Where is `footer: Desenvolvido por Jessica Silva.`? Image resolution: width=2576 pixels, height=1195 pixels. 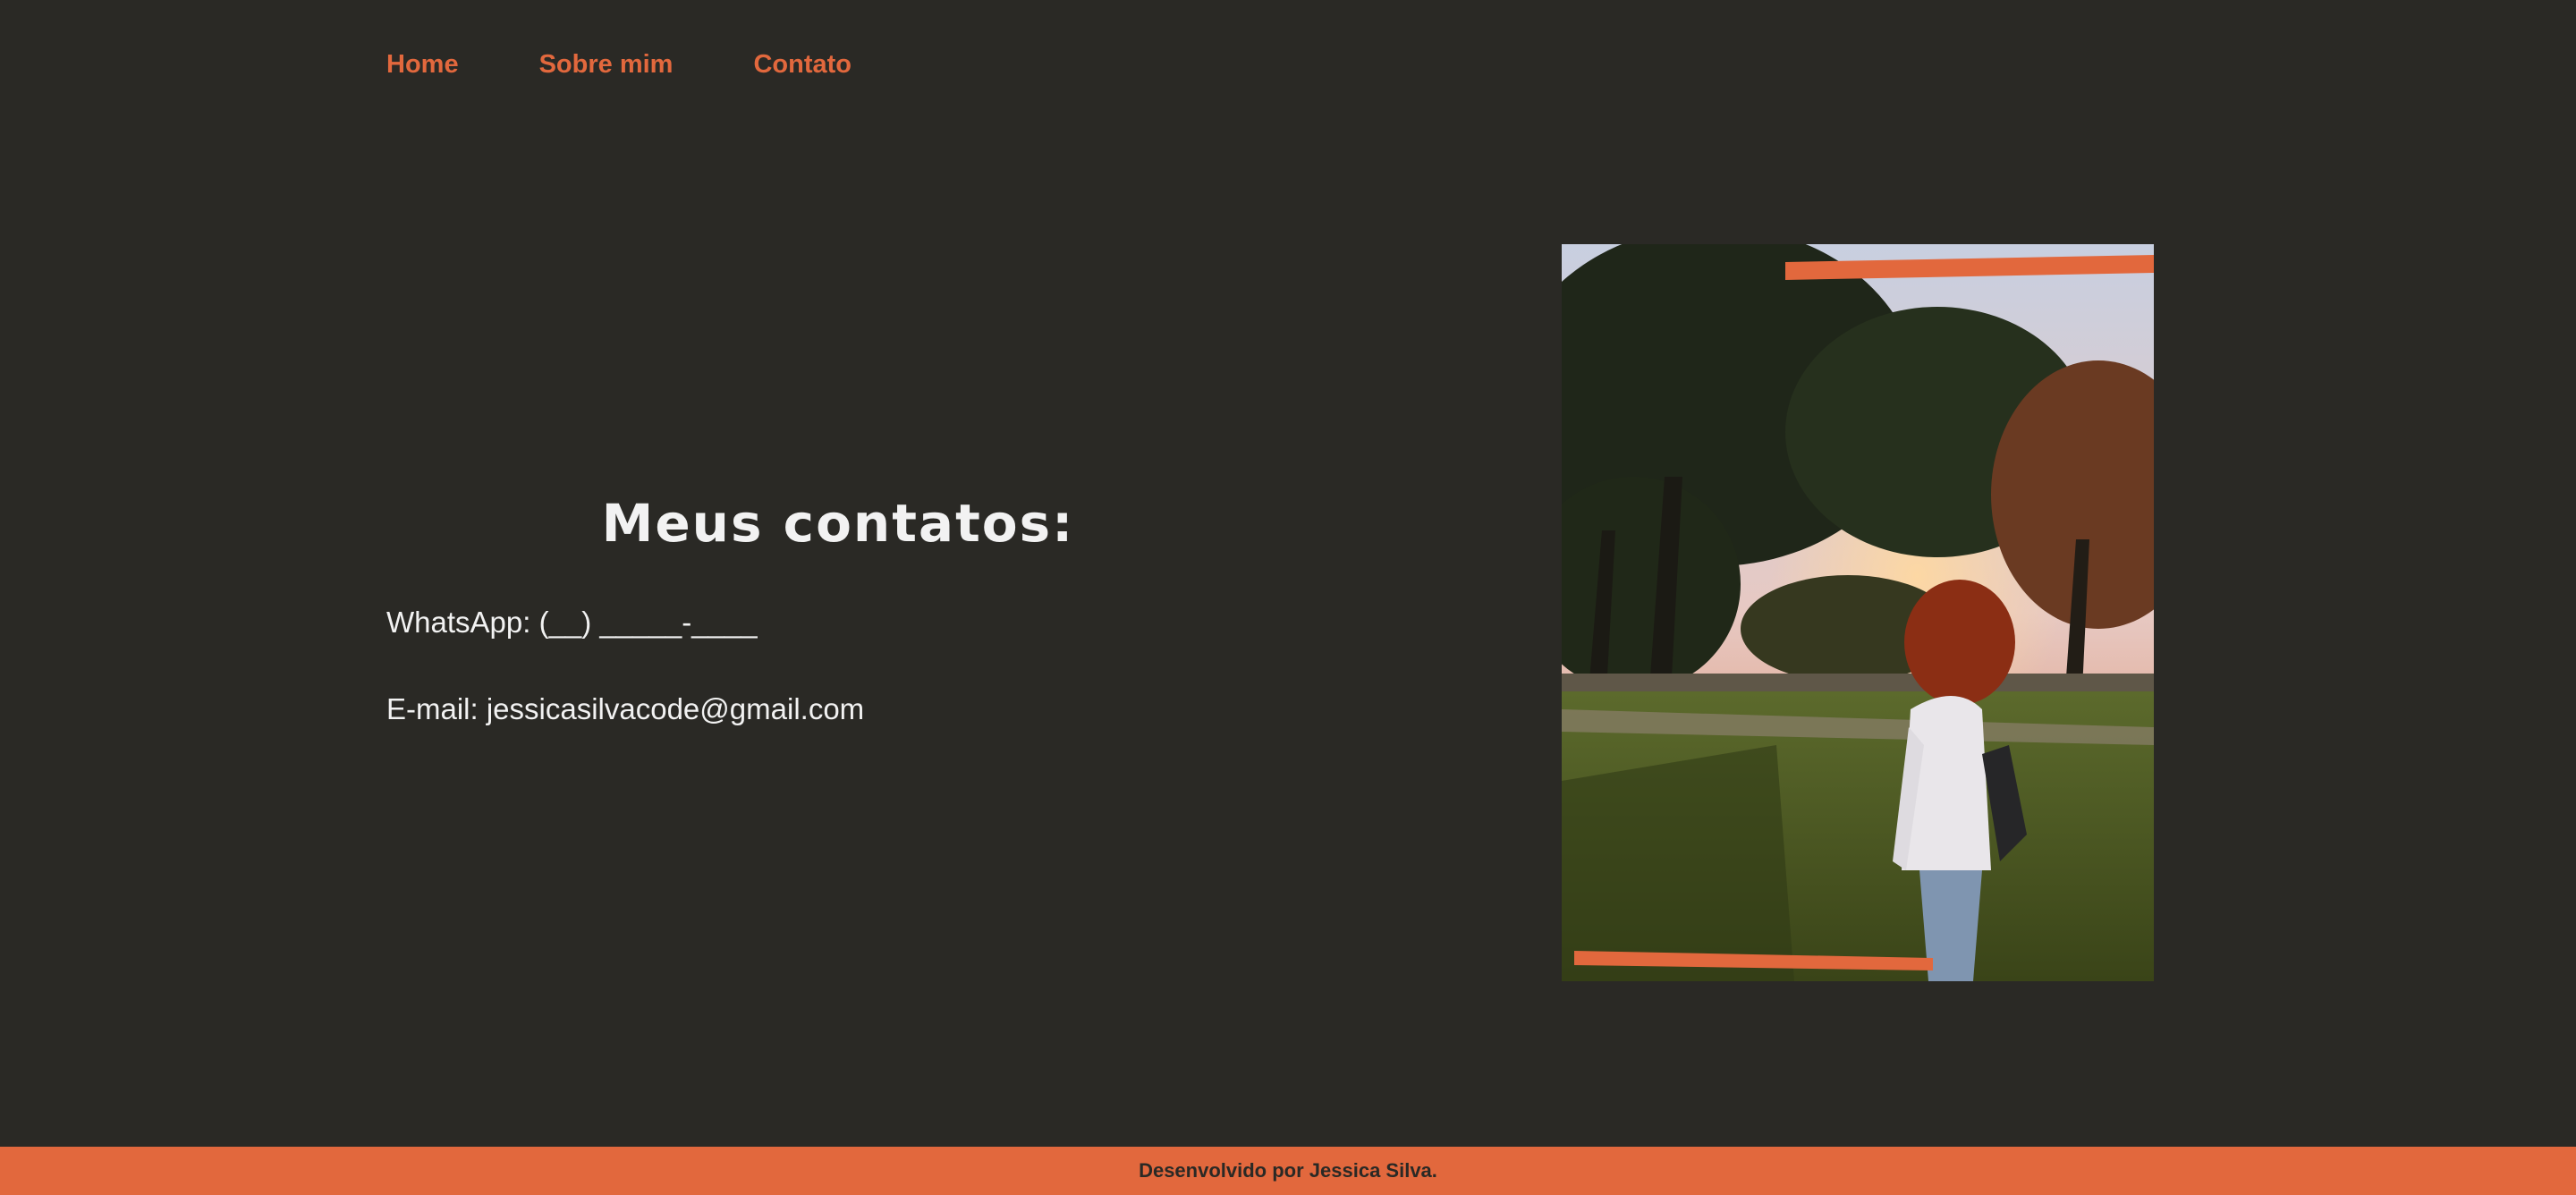 footer: Desenvolvido por Jessica Silva. is located at coordinates (1288, 1171).